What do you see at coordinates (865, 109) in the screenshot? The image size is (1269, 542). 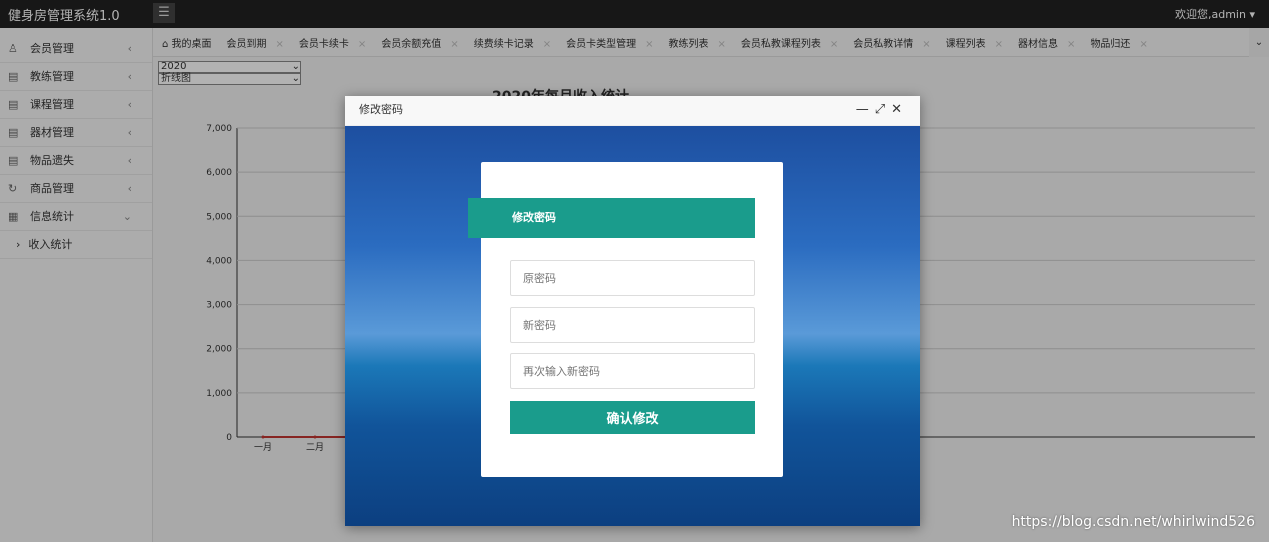 I see `minimize-icon: —` at bounding box center [865, 109].